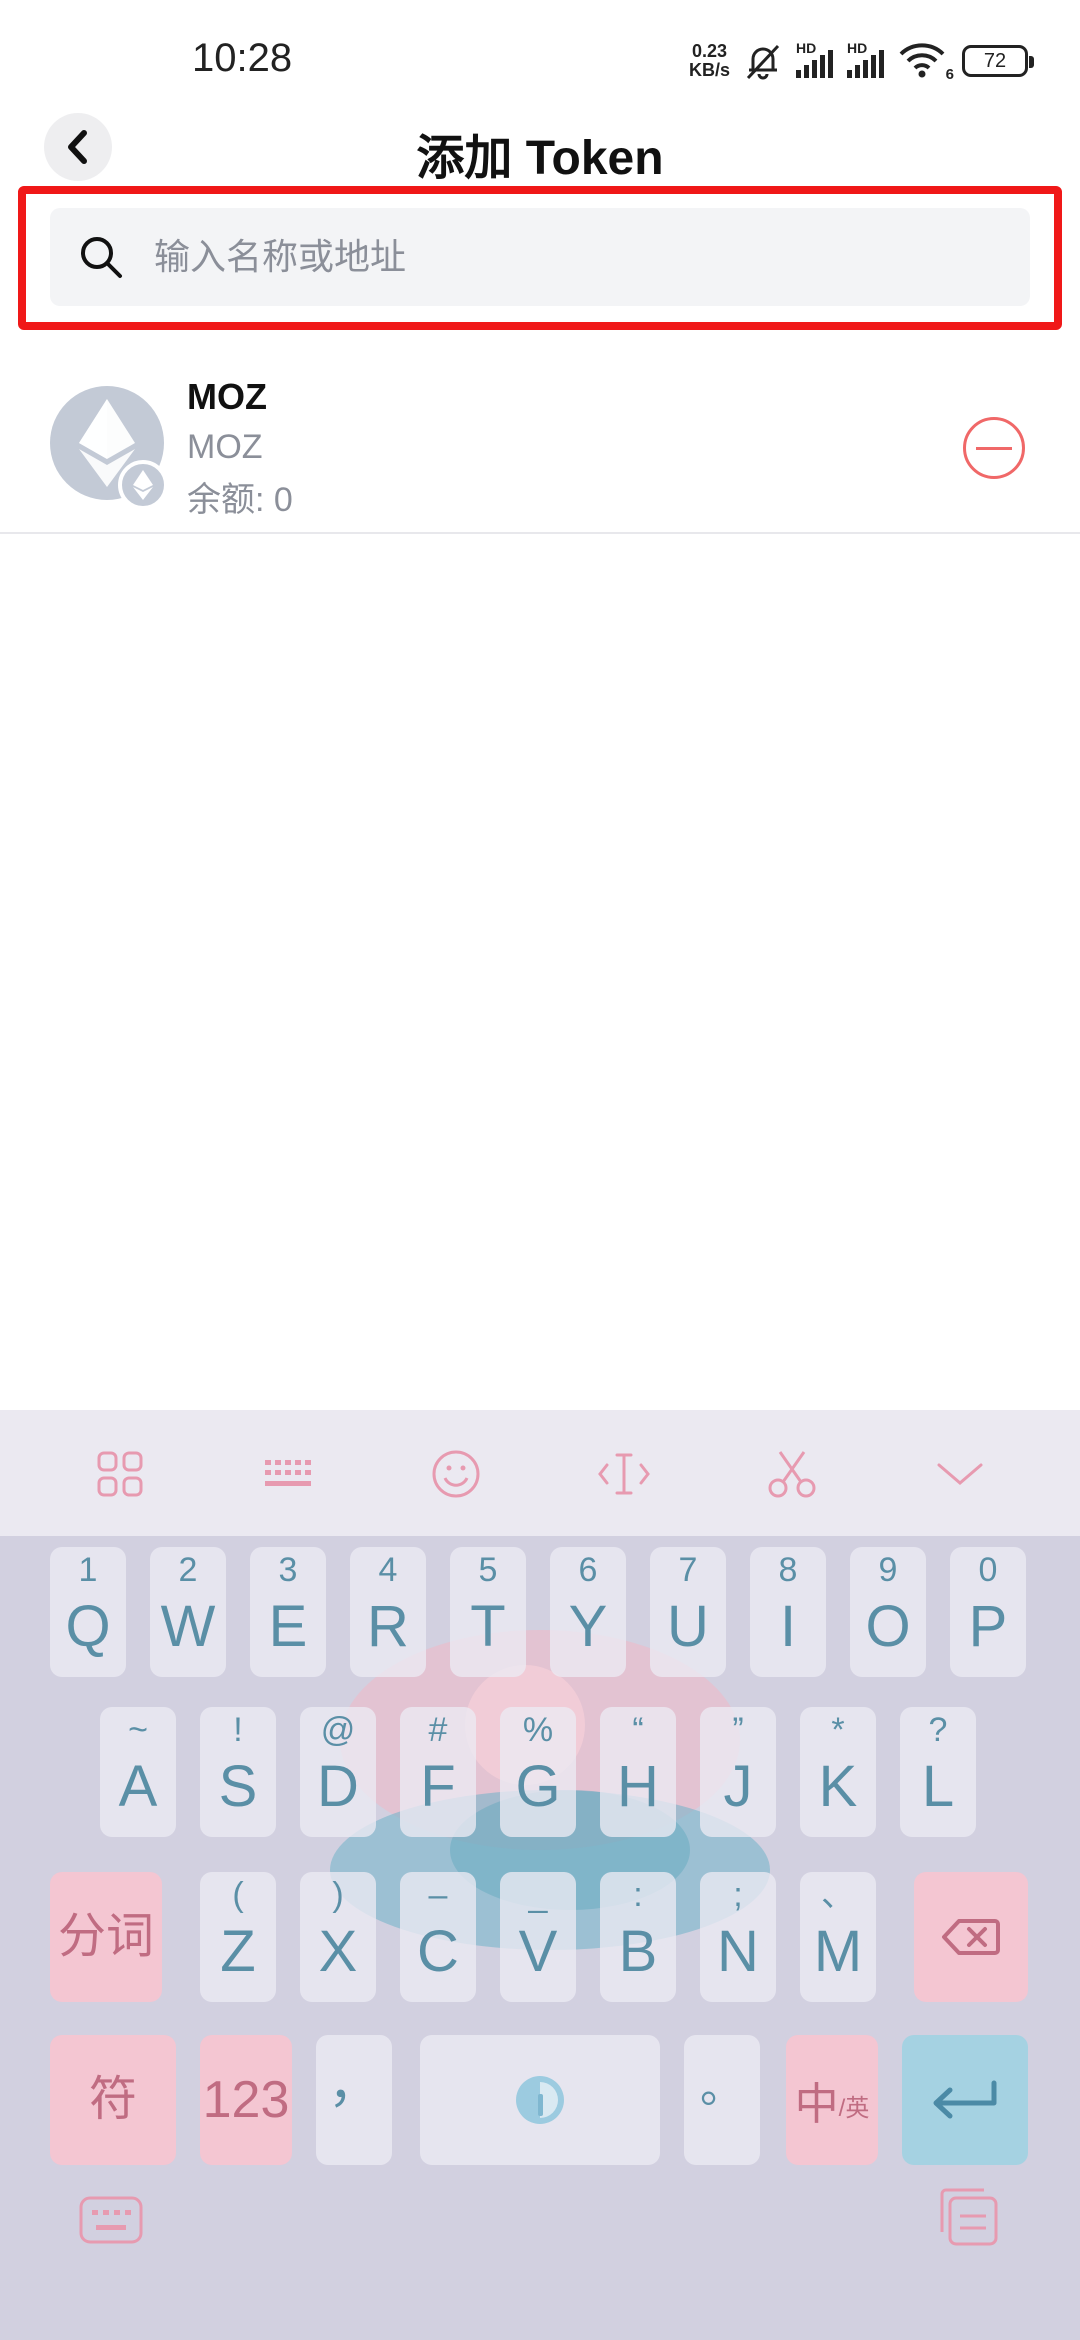 The height and width of the screenshot is (2340, 1080). I want to click on status-bar: 10:28 0.23 KB/s HD HD 6 72, so click(540, 55).